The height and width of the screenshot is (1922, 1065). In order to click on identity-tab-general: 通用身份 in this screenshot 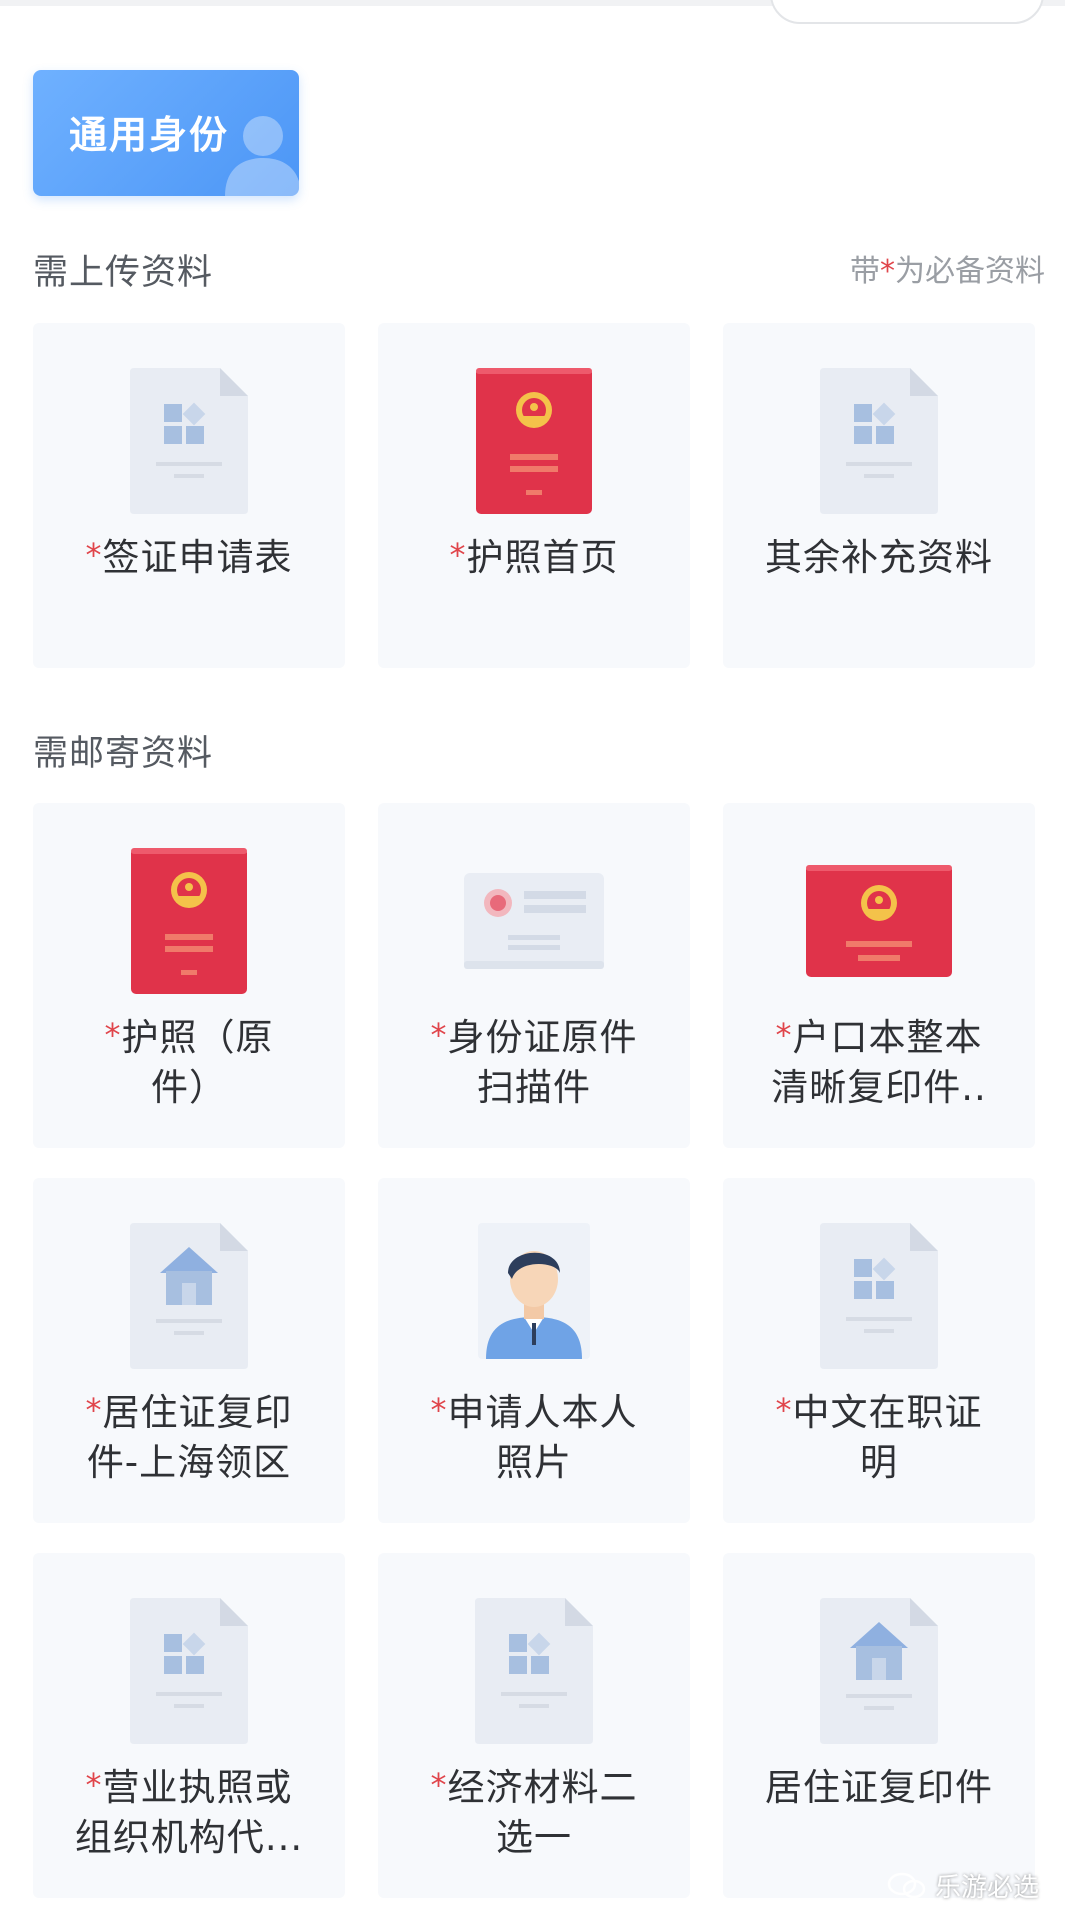, I will do `click(166, 133)`.